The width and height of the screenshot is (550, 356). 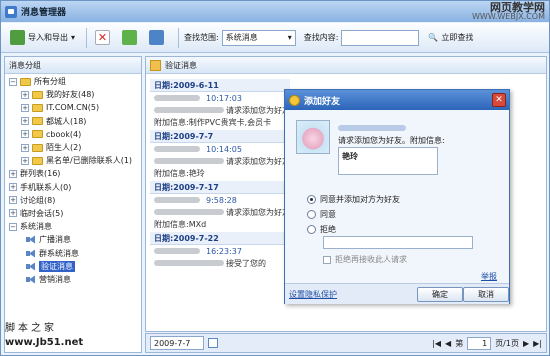 I want to click on block-checkbox, so click(x=327, y=259).